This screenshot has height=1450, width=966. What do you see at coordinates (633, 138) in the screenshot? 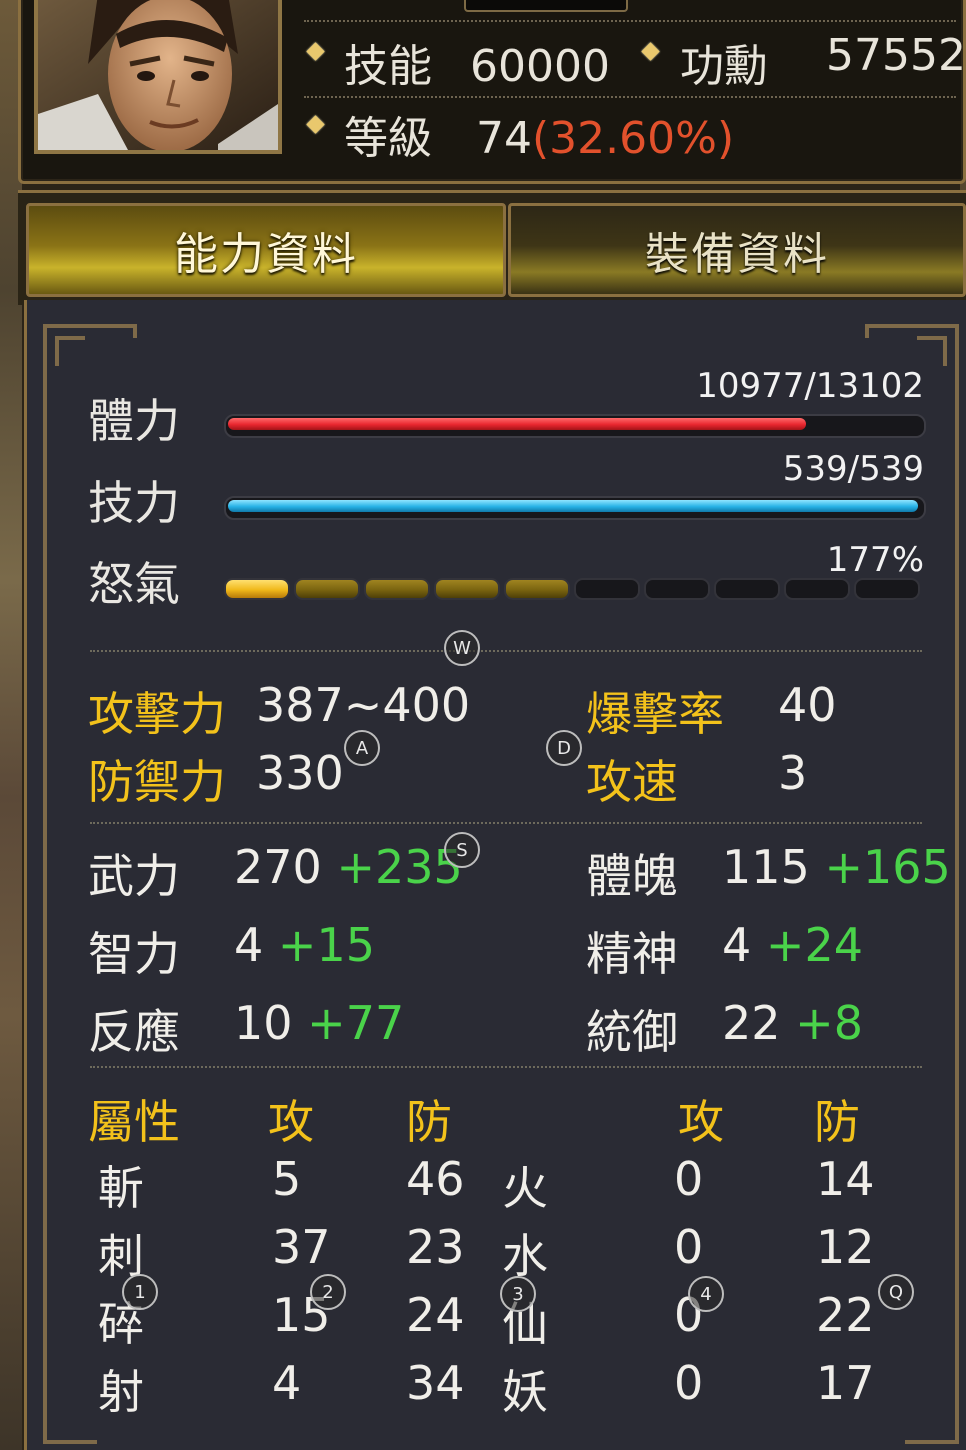
I see `level-percent: (32.60%)` at bounding box center [633, 138].